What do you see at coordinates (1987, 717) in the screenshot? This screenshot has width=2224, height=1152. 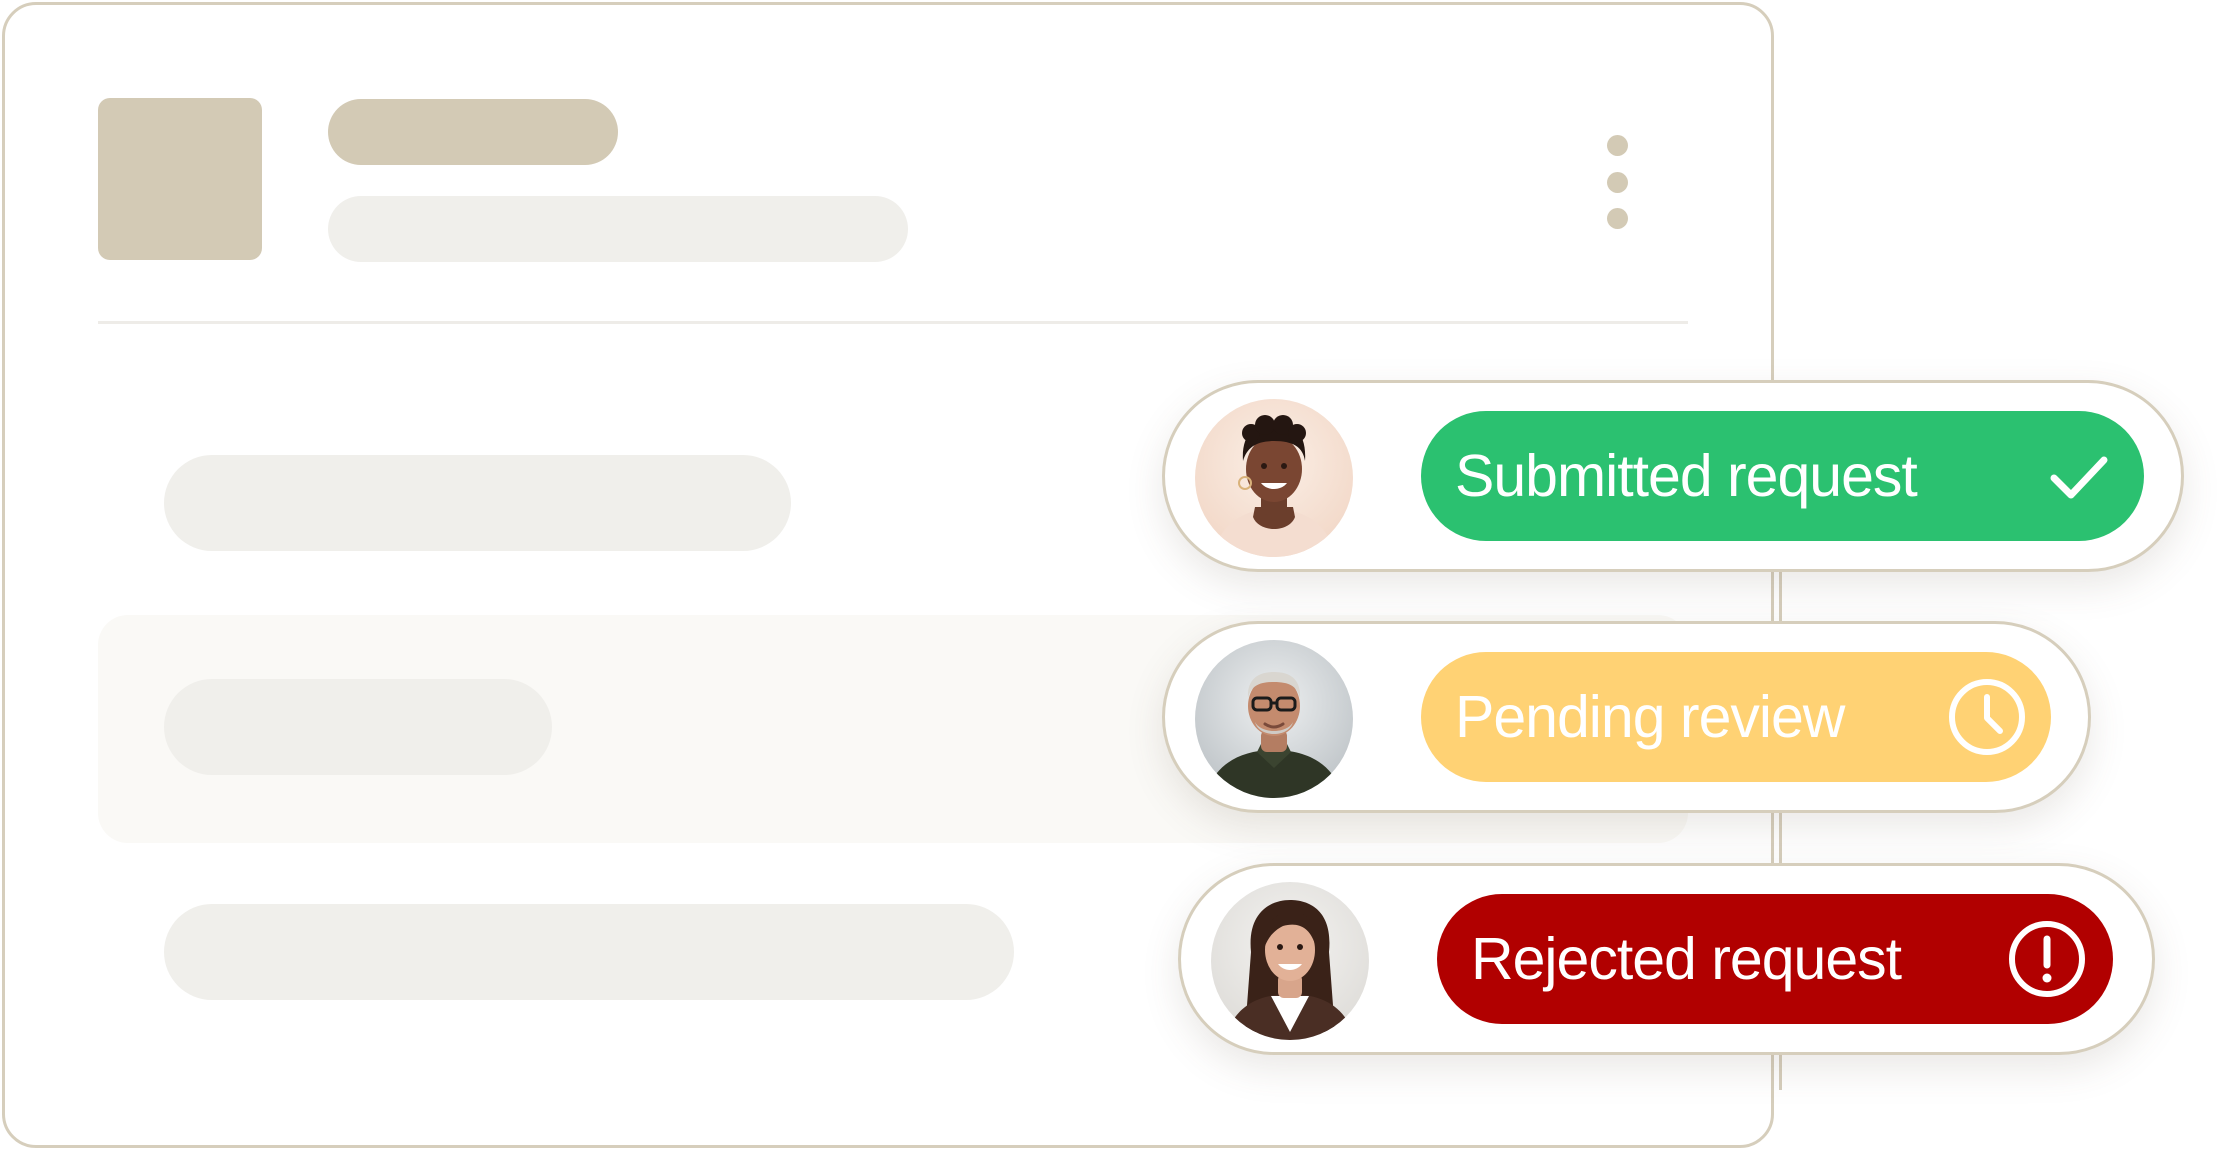 I see `clock-icon` at bounding box center [1987, 717].